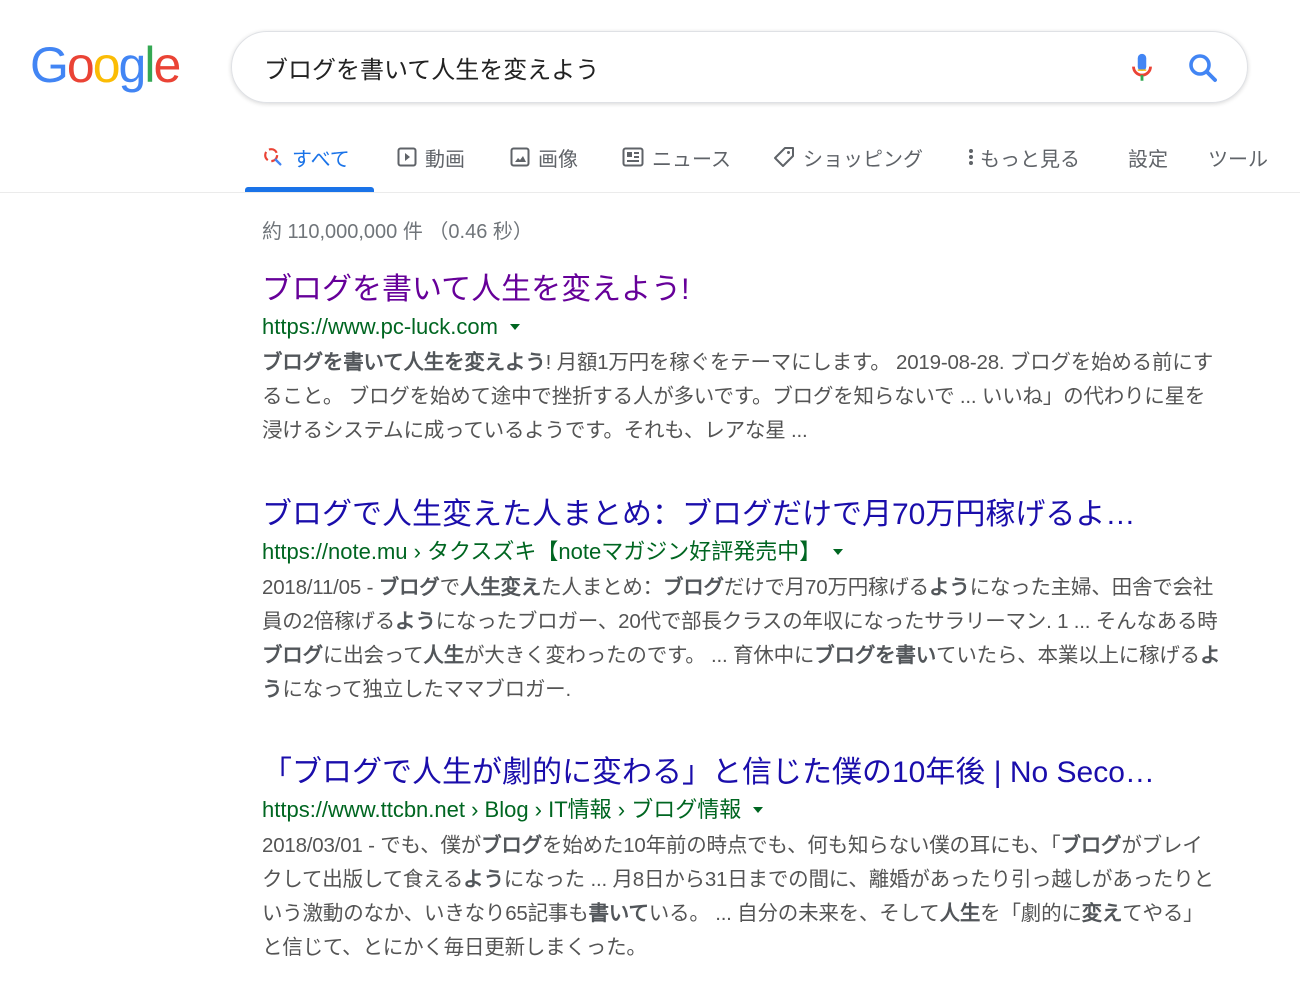 Image resolution: width=1300 pixels, height=1002 pixels. What do you see at coordinates (320, 587) in the screenshot?
I see `snippet-text: 2018/11/05 -` at bounding box center [320, 587].